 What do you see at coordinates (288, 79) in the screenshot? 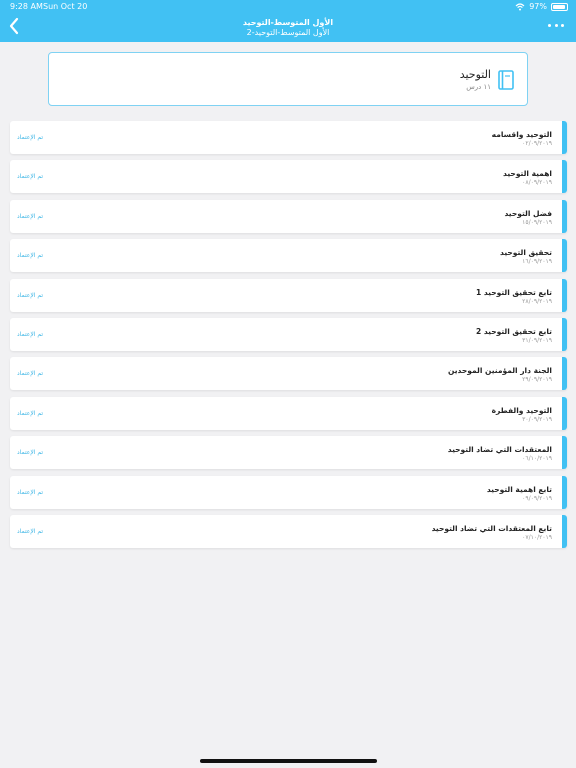
I see `subject-card: التوحيد ١١ درس` at bounding box center [288, 79].